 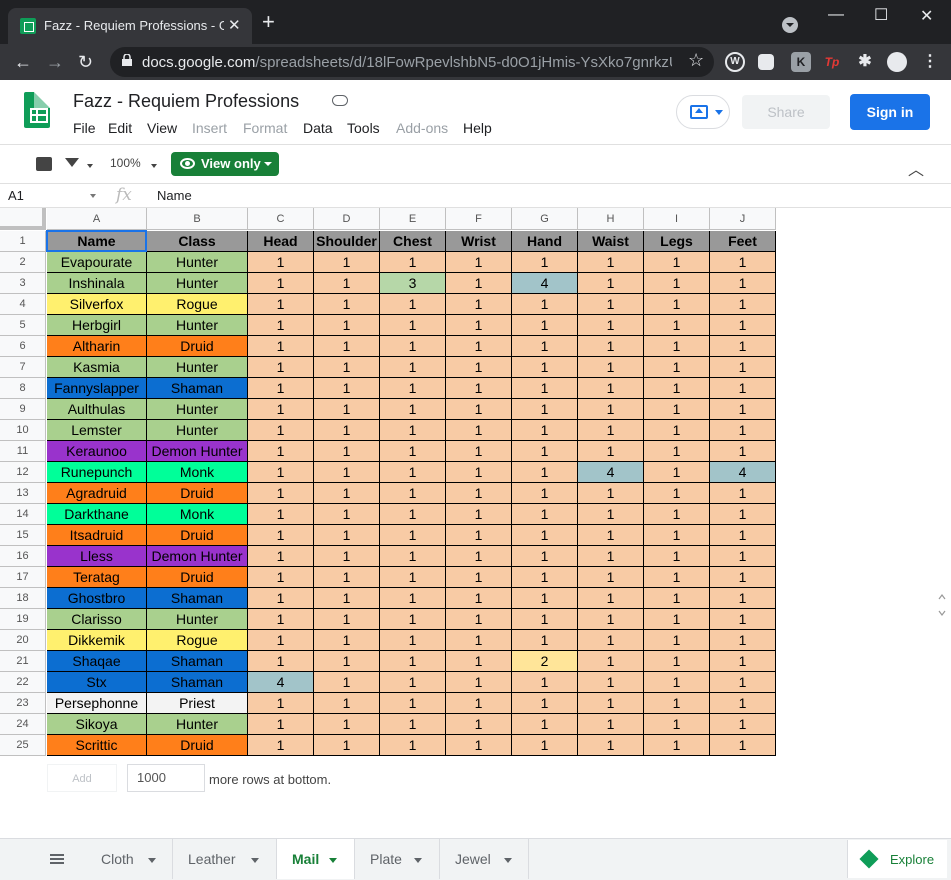 What do you see at coordinates (97, 241) in the screenshot?
I see `header-cell: Name` at bounding box center [97, 241].